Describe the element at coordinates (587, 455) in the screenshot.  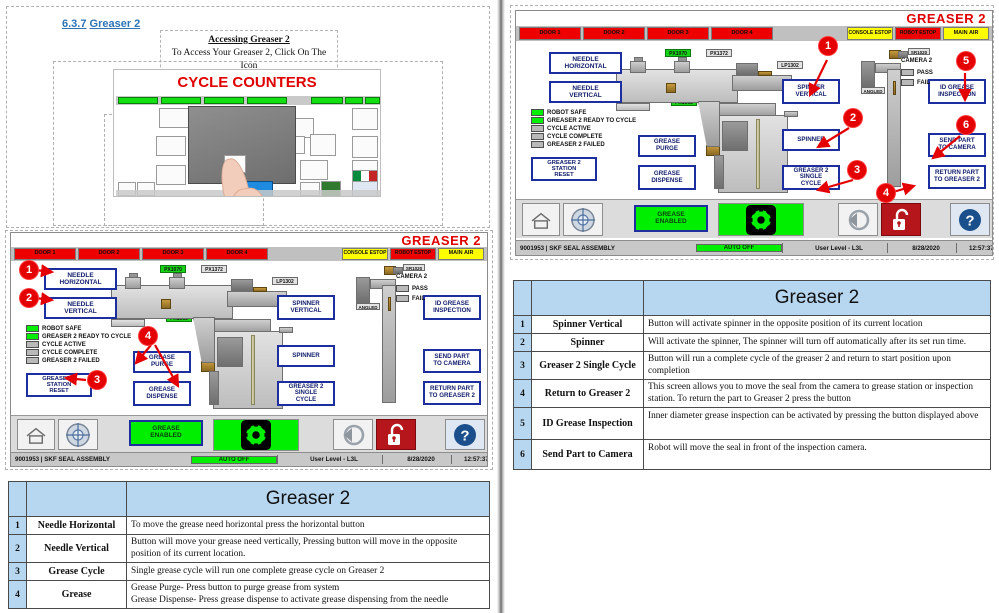
I see `row-name: Send Part to Camera` at that location.